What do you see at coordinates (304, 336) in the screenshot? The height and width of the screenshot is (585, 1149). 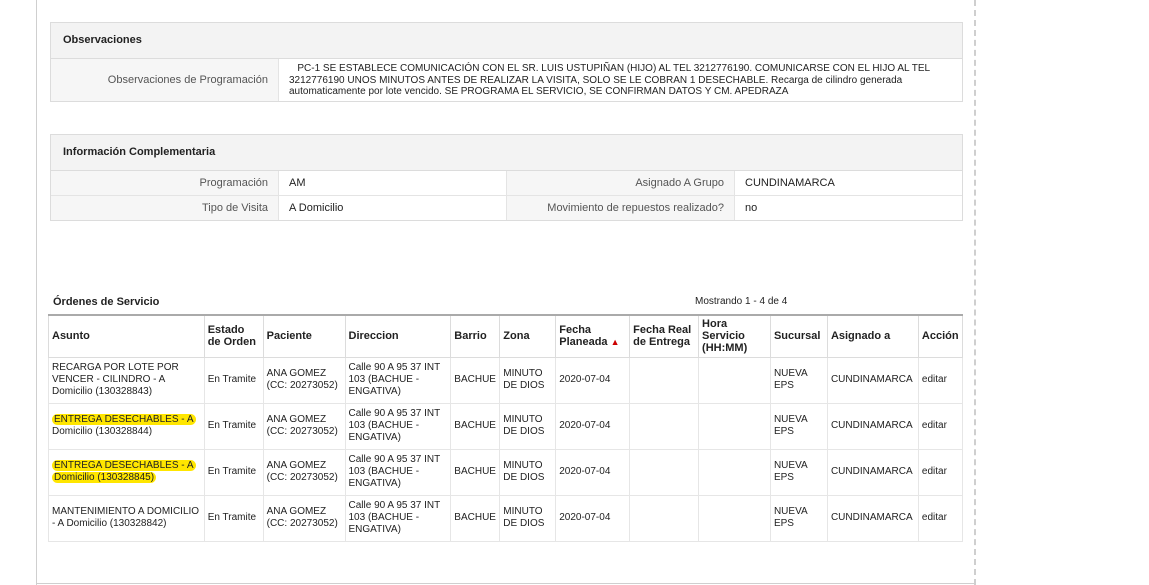 I see `col-paciente: Paciente` at bounding box center [304, 336].